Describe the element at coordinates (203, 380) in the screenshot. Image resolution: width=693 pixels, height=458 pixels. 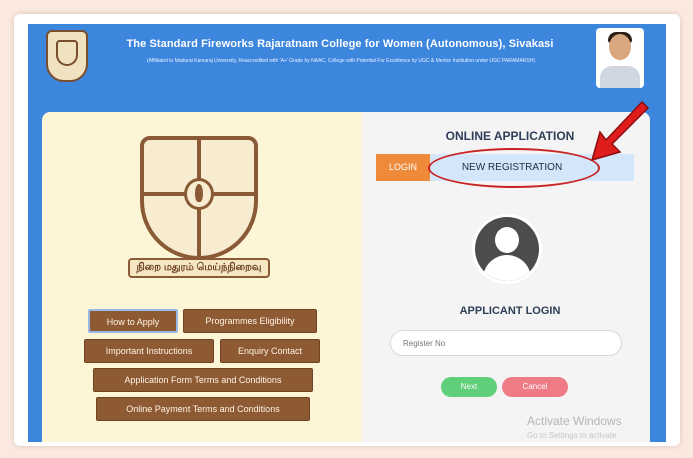
I see `application-terms-button: Application Form Terms and Conditions` at that location.